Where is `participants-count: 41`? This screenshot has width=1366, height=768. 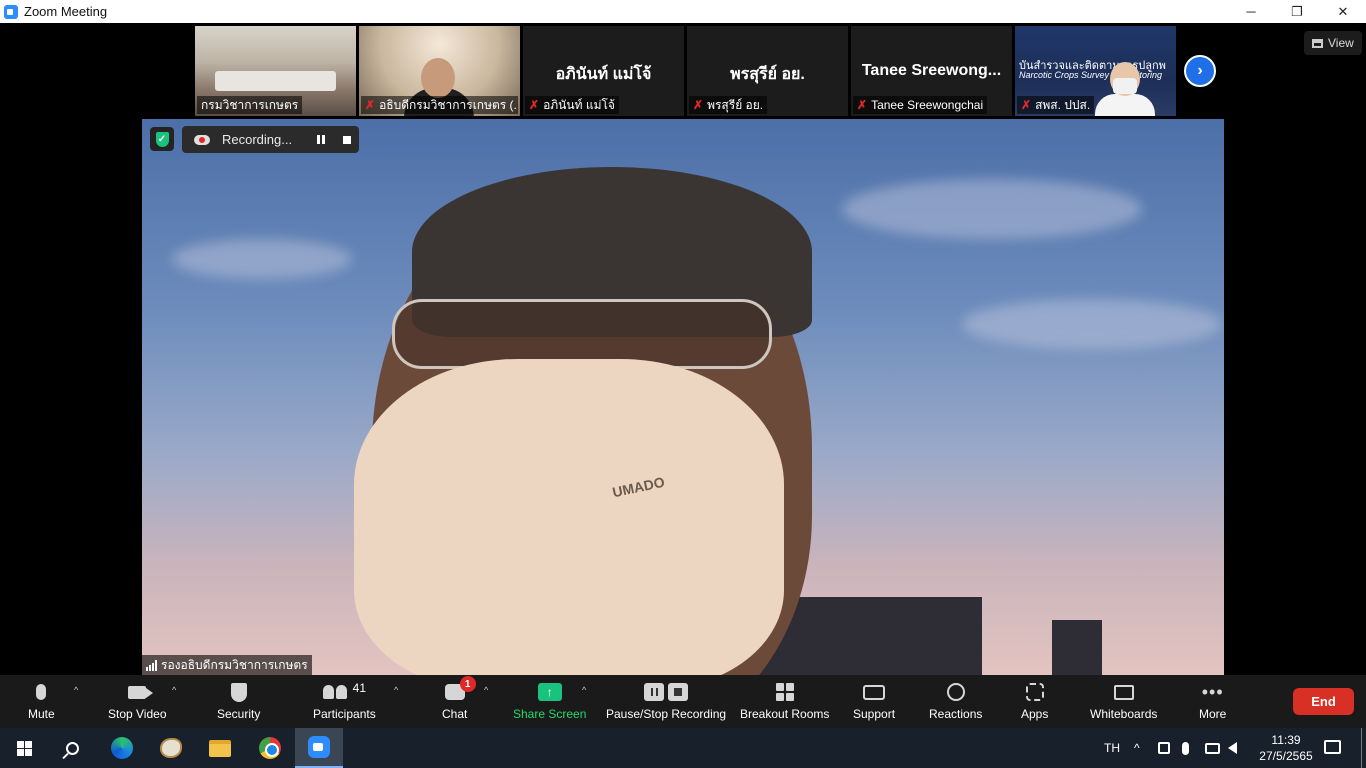 participants-count: 41 is located at coordinates (359, 688).